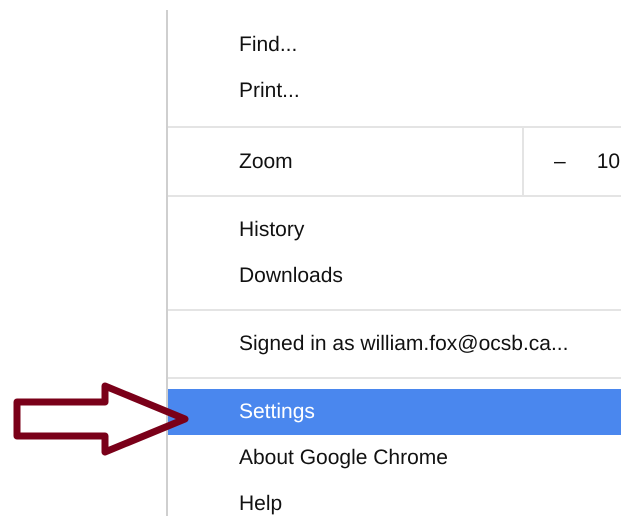  I want to click on menu-item: Downloads, so click(394, 276).